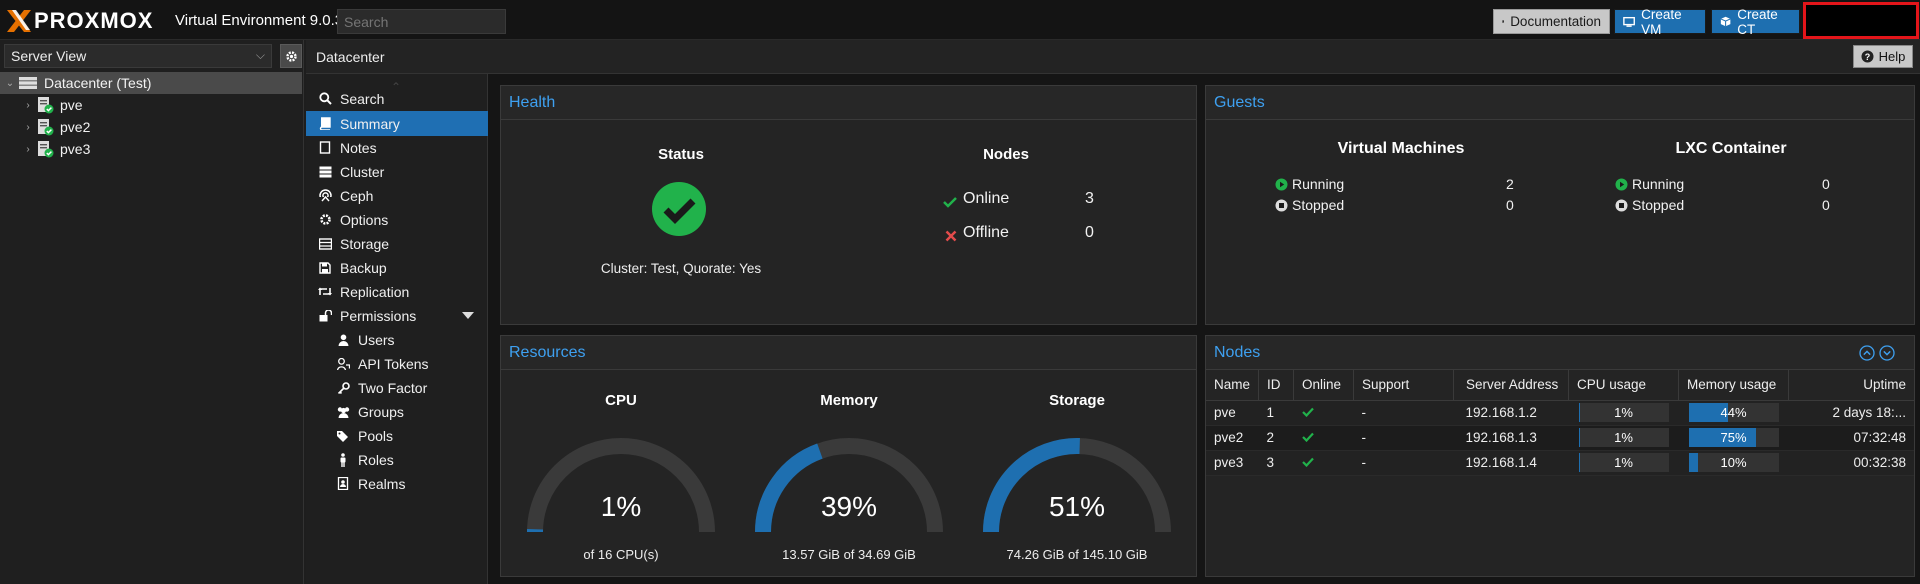 The width and height of the screenshot is (1920, 584). I want to click on nav-item-summary: Summary, so click(397, 123).